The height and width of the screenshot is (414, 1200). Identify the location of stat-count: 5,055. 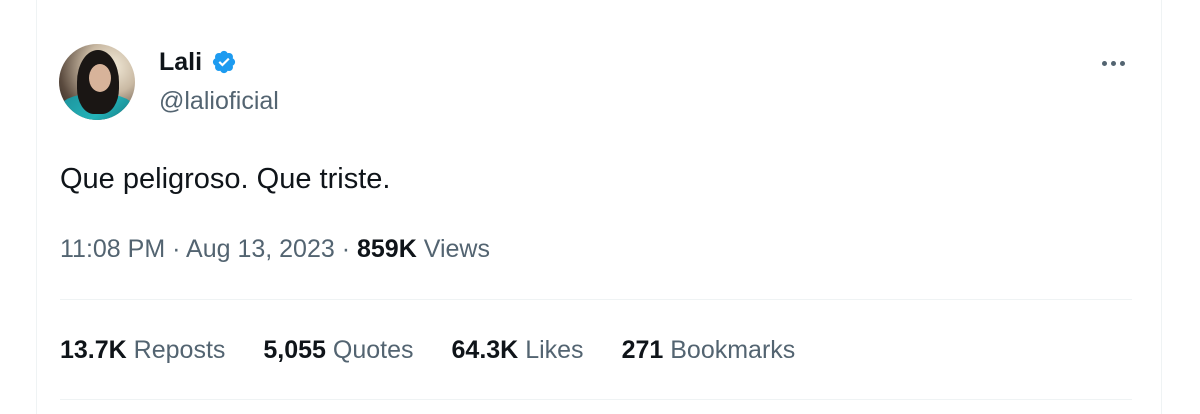
(294, 350).